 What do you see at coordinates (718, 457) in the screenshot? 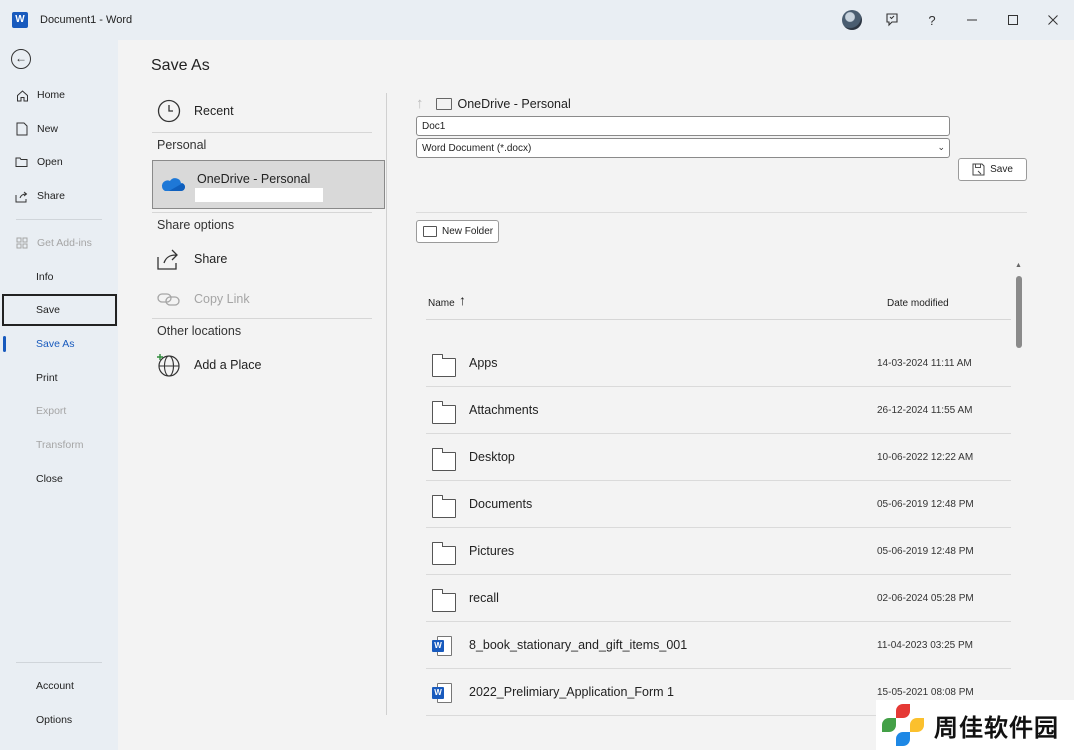
I see `file-row: Desktop 10-06-2022 12:22 AM` at bounding box center [718, 457].